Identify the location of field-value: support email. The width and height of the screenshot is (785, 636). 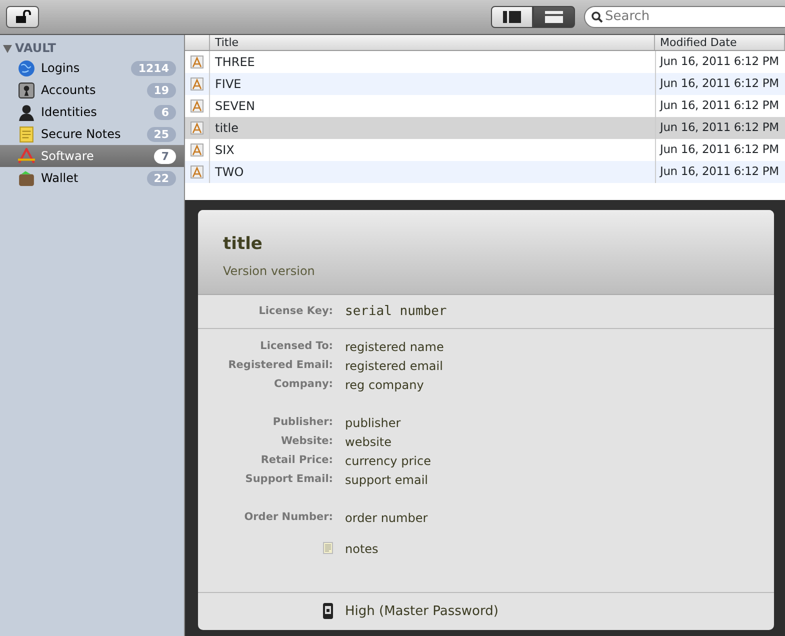
(386, 480).